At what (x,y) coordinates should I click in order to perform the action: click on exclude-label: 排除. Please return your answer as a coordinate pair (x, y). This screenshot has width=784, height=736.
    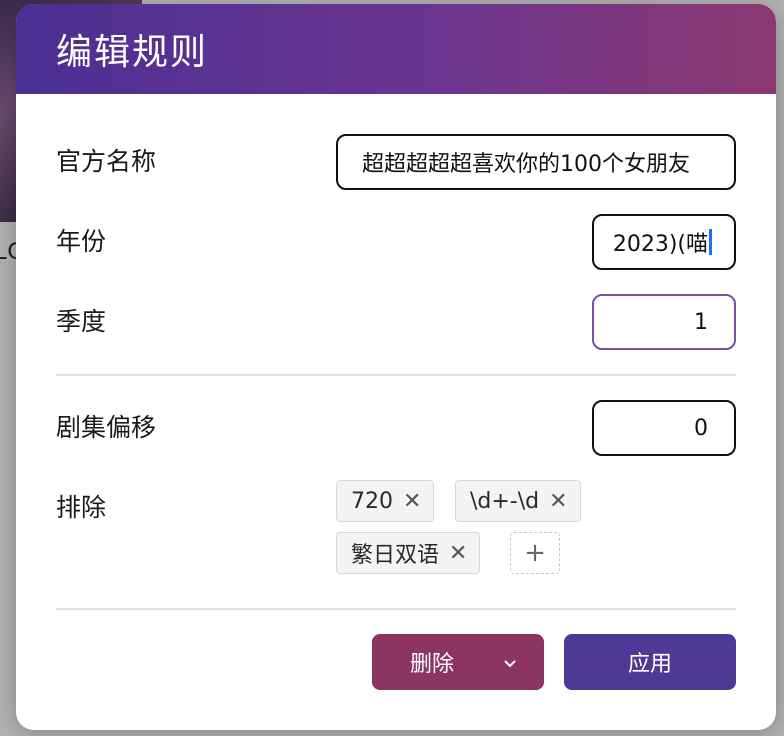
    Looking at the image, I should click on (81, 507).